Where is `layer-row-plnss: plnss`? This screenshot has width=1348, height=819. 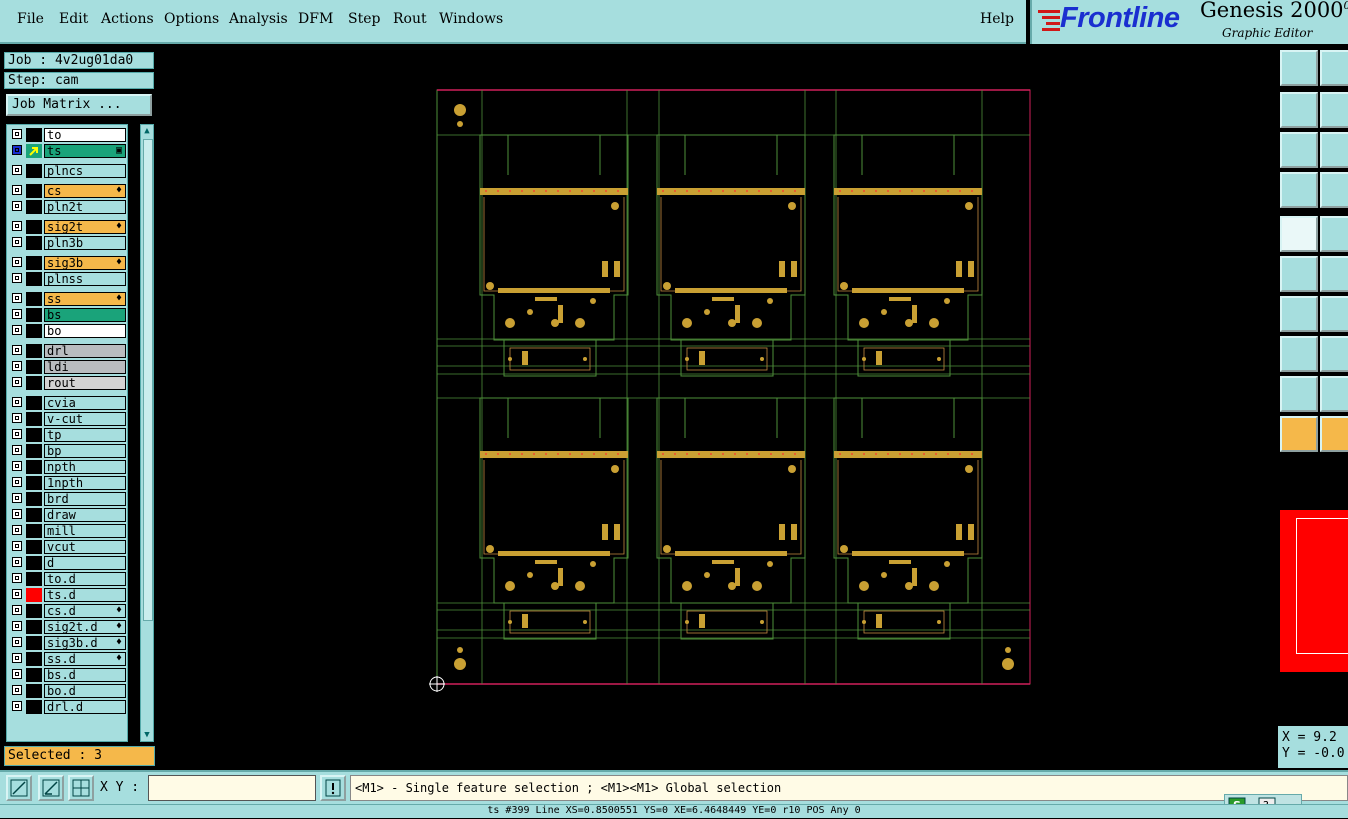
layer-row-plnss: plnss is located at coordinates (68, 279).